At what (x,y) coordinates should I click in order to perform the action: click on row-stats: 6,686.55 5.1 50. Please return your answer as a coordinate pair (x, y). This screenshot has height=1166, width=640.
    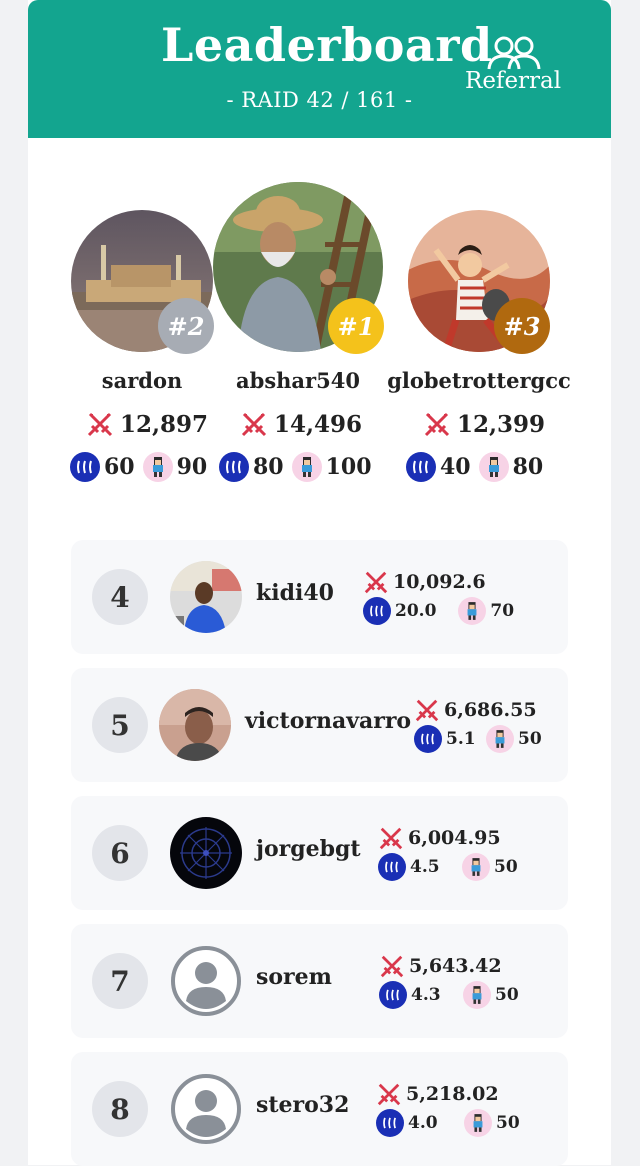
    Looking at the image, I should click on (478, 725).